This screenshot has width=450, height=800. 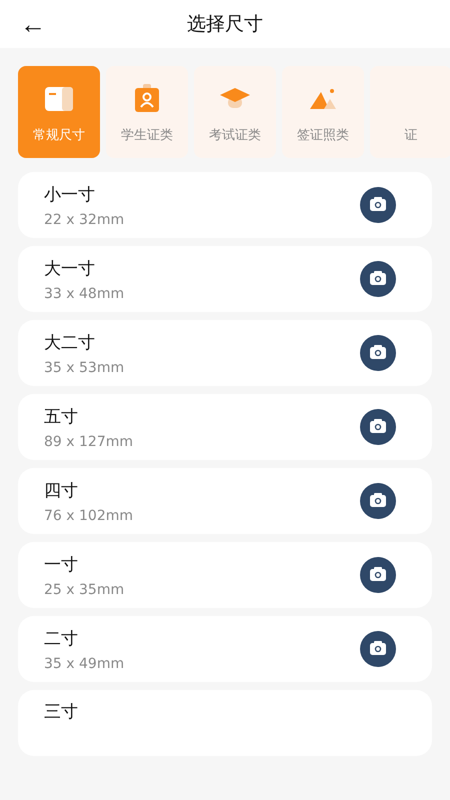 I want to click on size-dimensions: 22 x 32mm, so click(x=84, y=220).